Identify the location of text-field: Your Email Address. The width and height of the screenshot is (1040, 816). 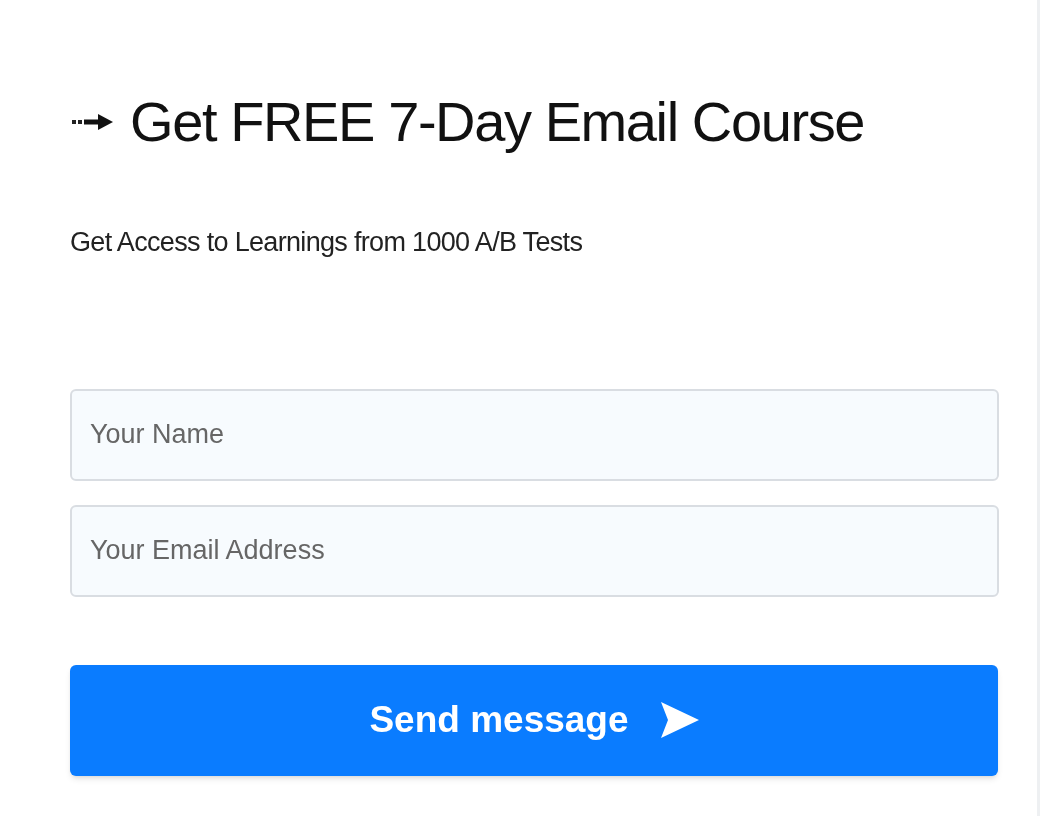
(534, 550).